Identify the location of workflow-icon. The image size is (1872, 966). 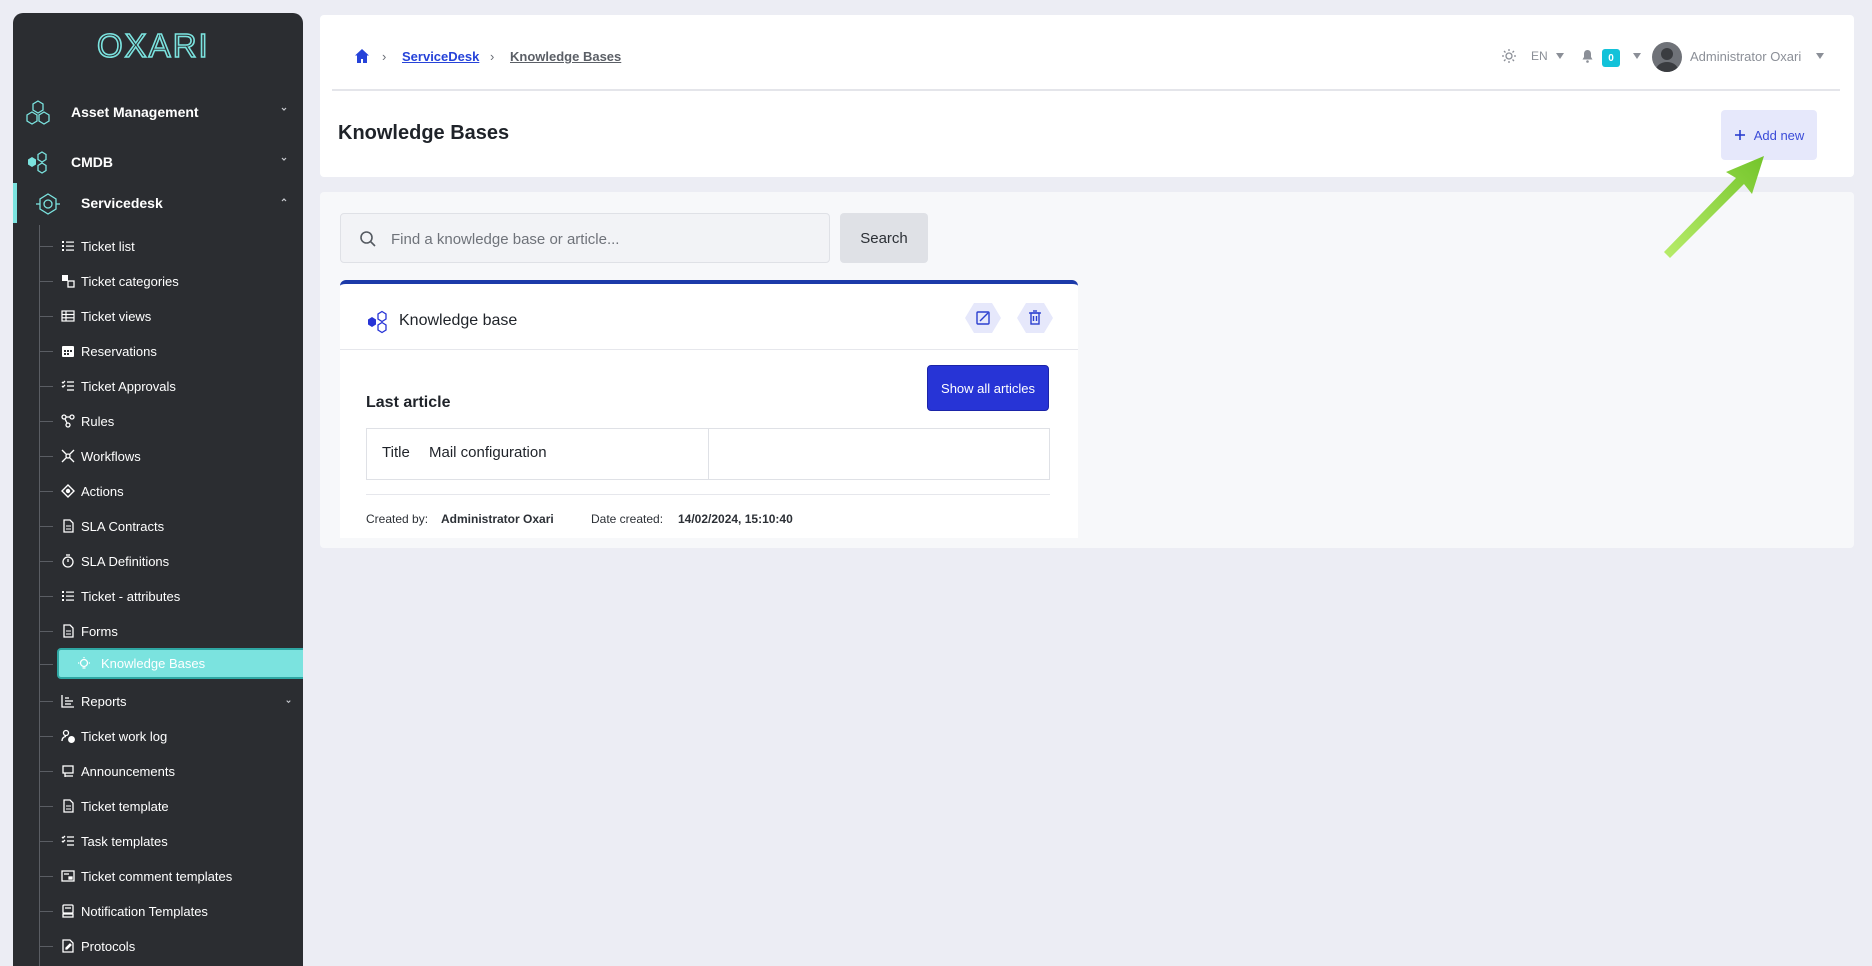
(68, 456).